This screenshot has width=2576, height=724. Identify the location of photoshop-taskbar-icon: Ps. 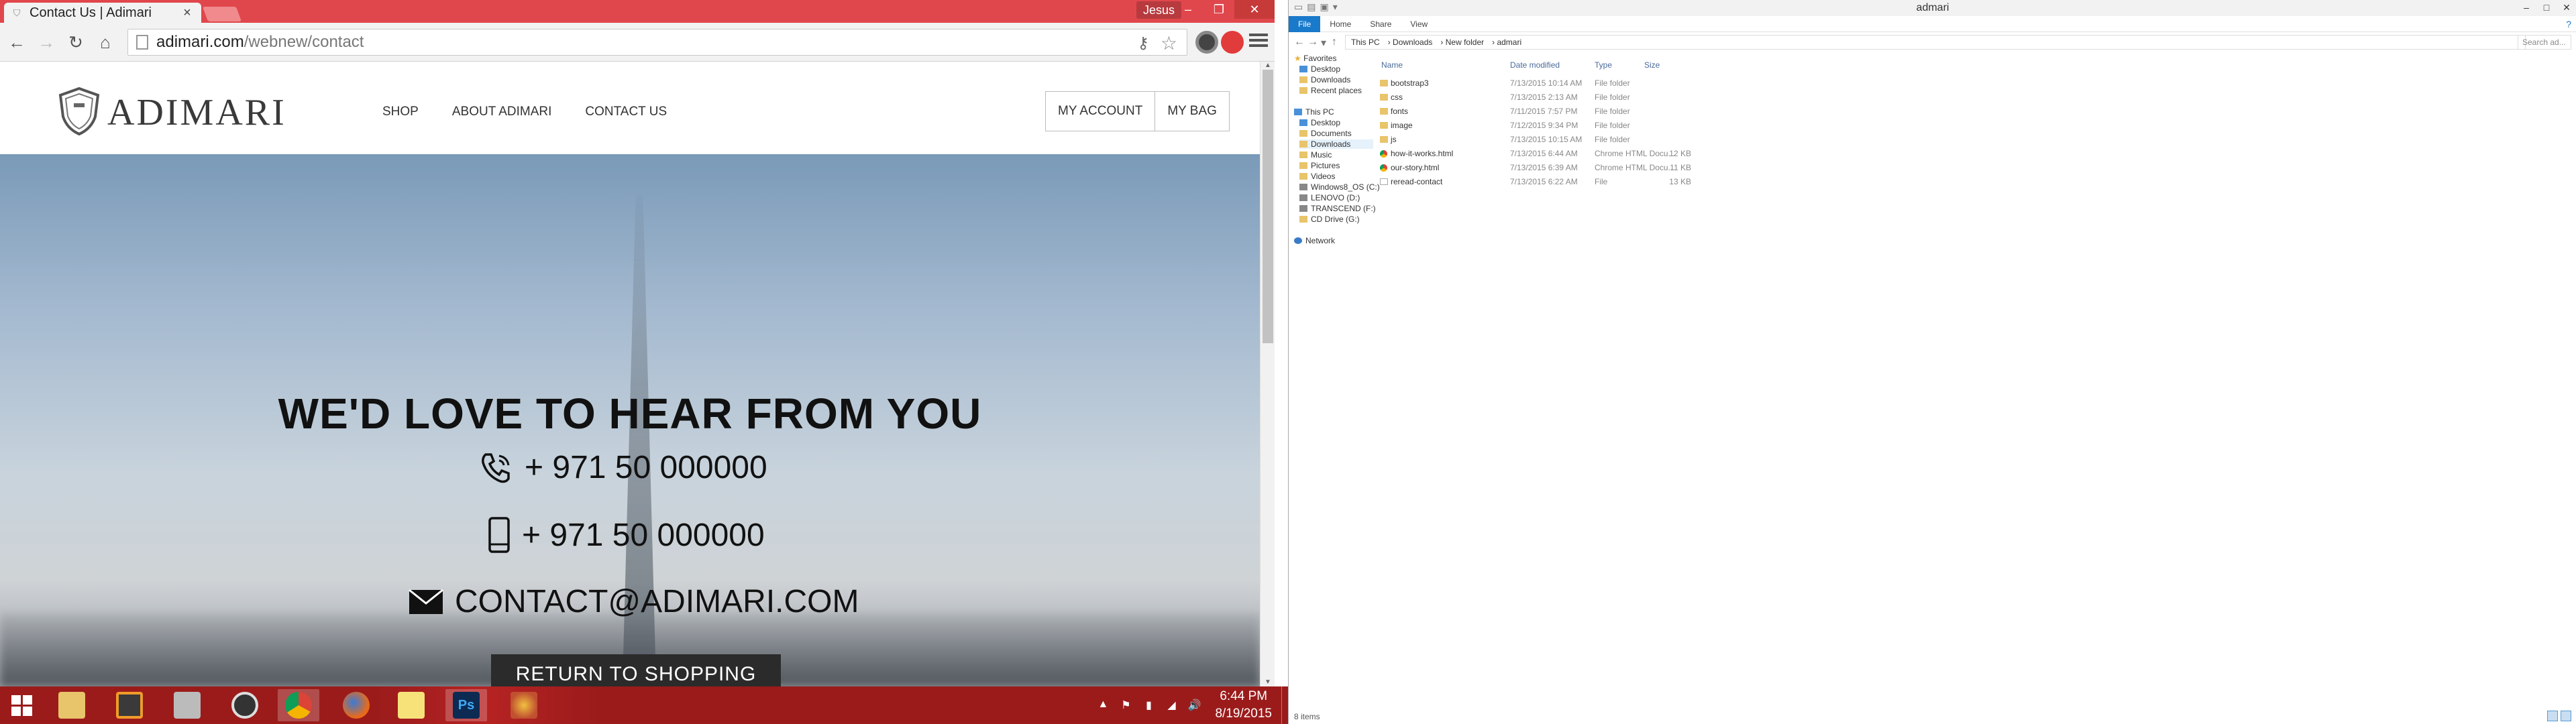
(466, 705).